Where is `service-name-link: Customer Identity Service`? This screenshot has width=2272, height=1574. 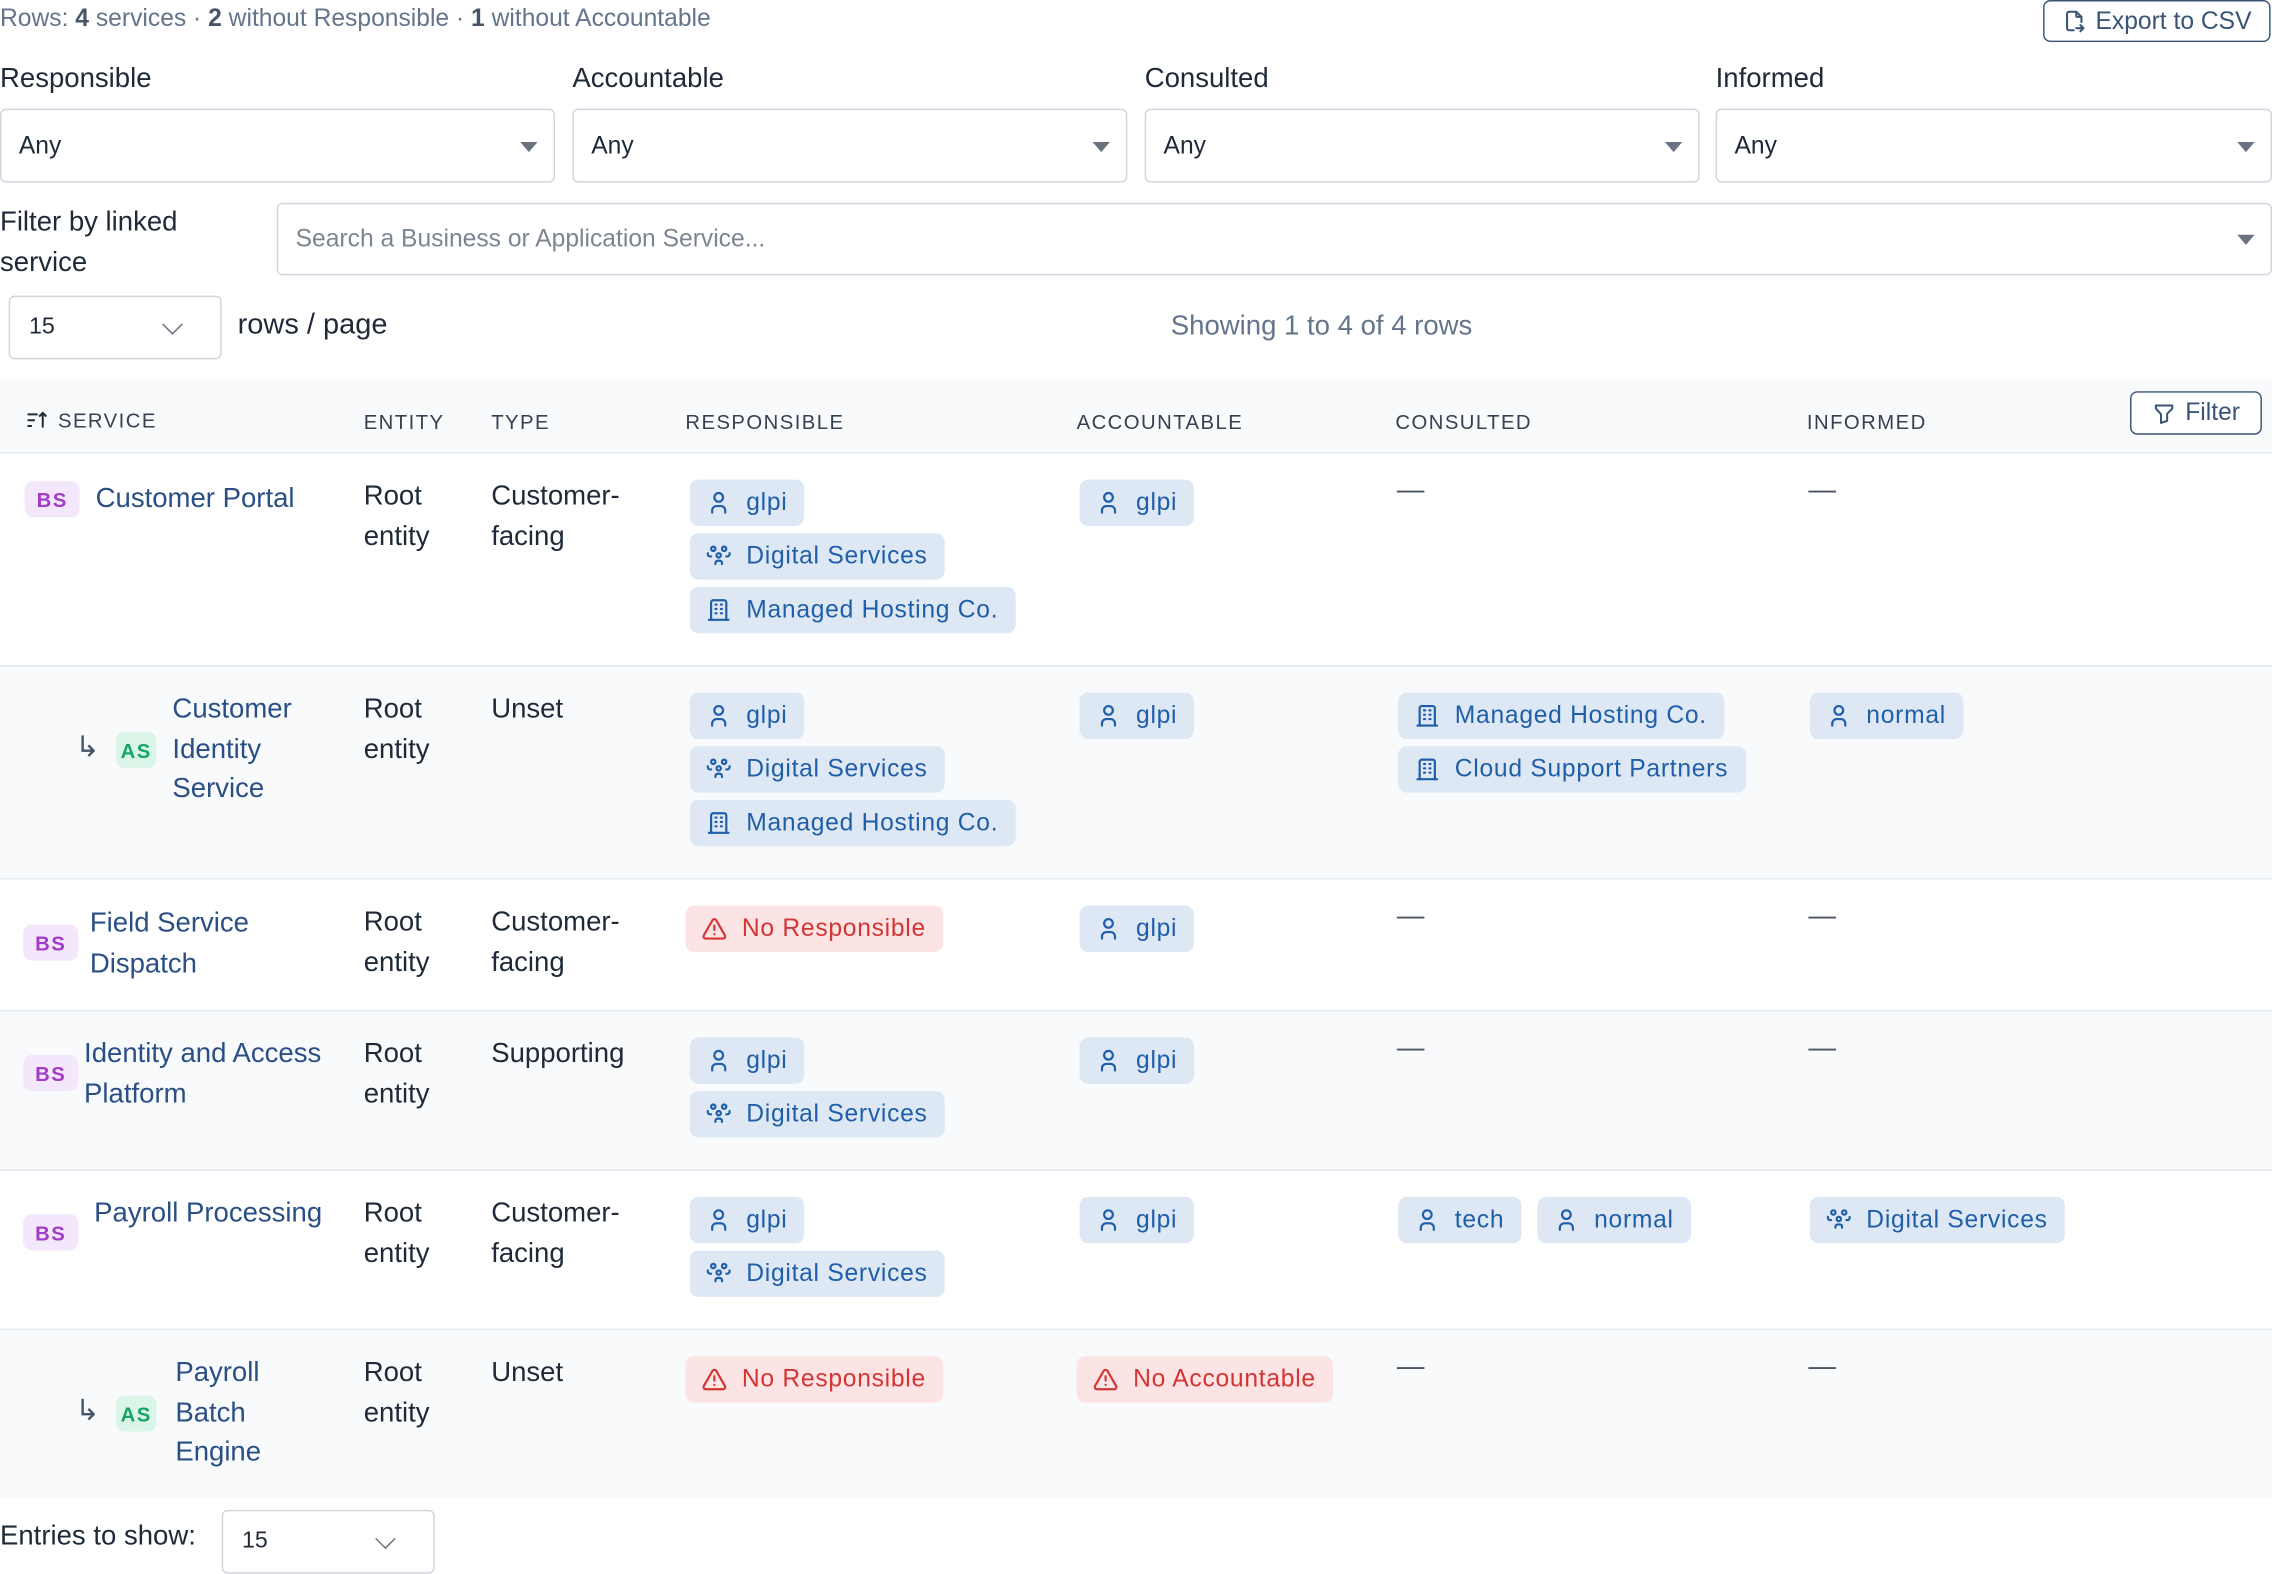
service-name-link: Customer Identity Service is located at coordinates (251, 750).